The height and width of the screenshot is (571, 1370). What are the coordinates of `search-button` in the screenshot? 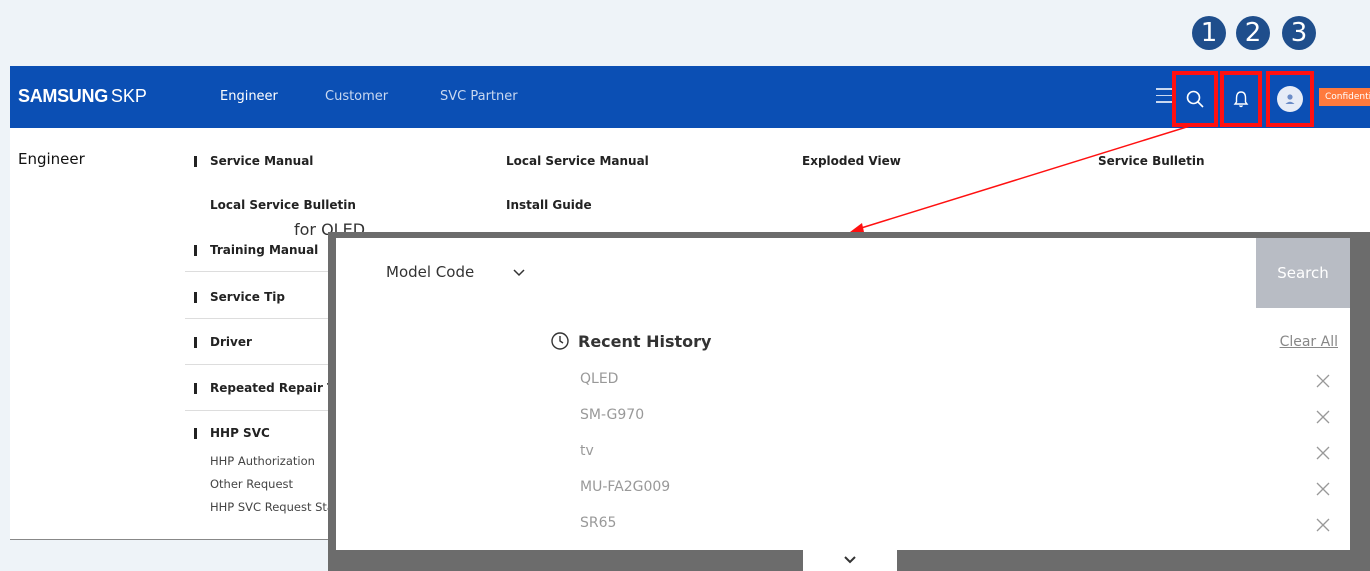 It's located at (1195, 99).